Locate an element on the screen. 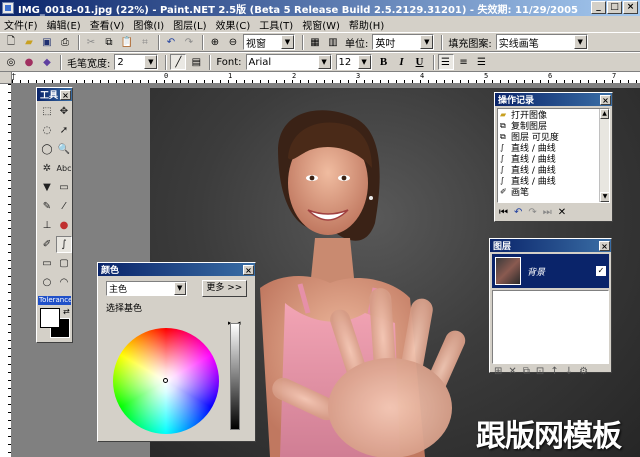 Image resolution: width=640 pixels, height=457 pixels. color-target-dropdown: 主色 ▼ is located at coordinates (146, 288).